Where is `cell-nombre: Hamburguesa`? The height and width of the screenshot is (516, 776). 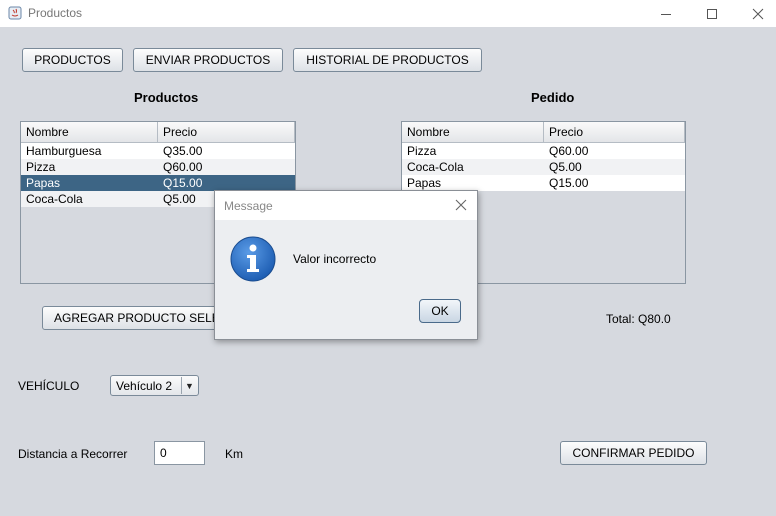
cell-nombre: Hamburguesa is located at coordinates (64, 151).